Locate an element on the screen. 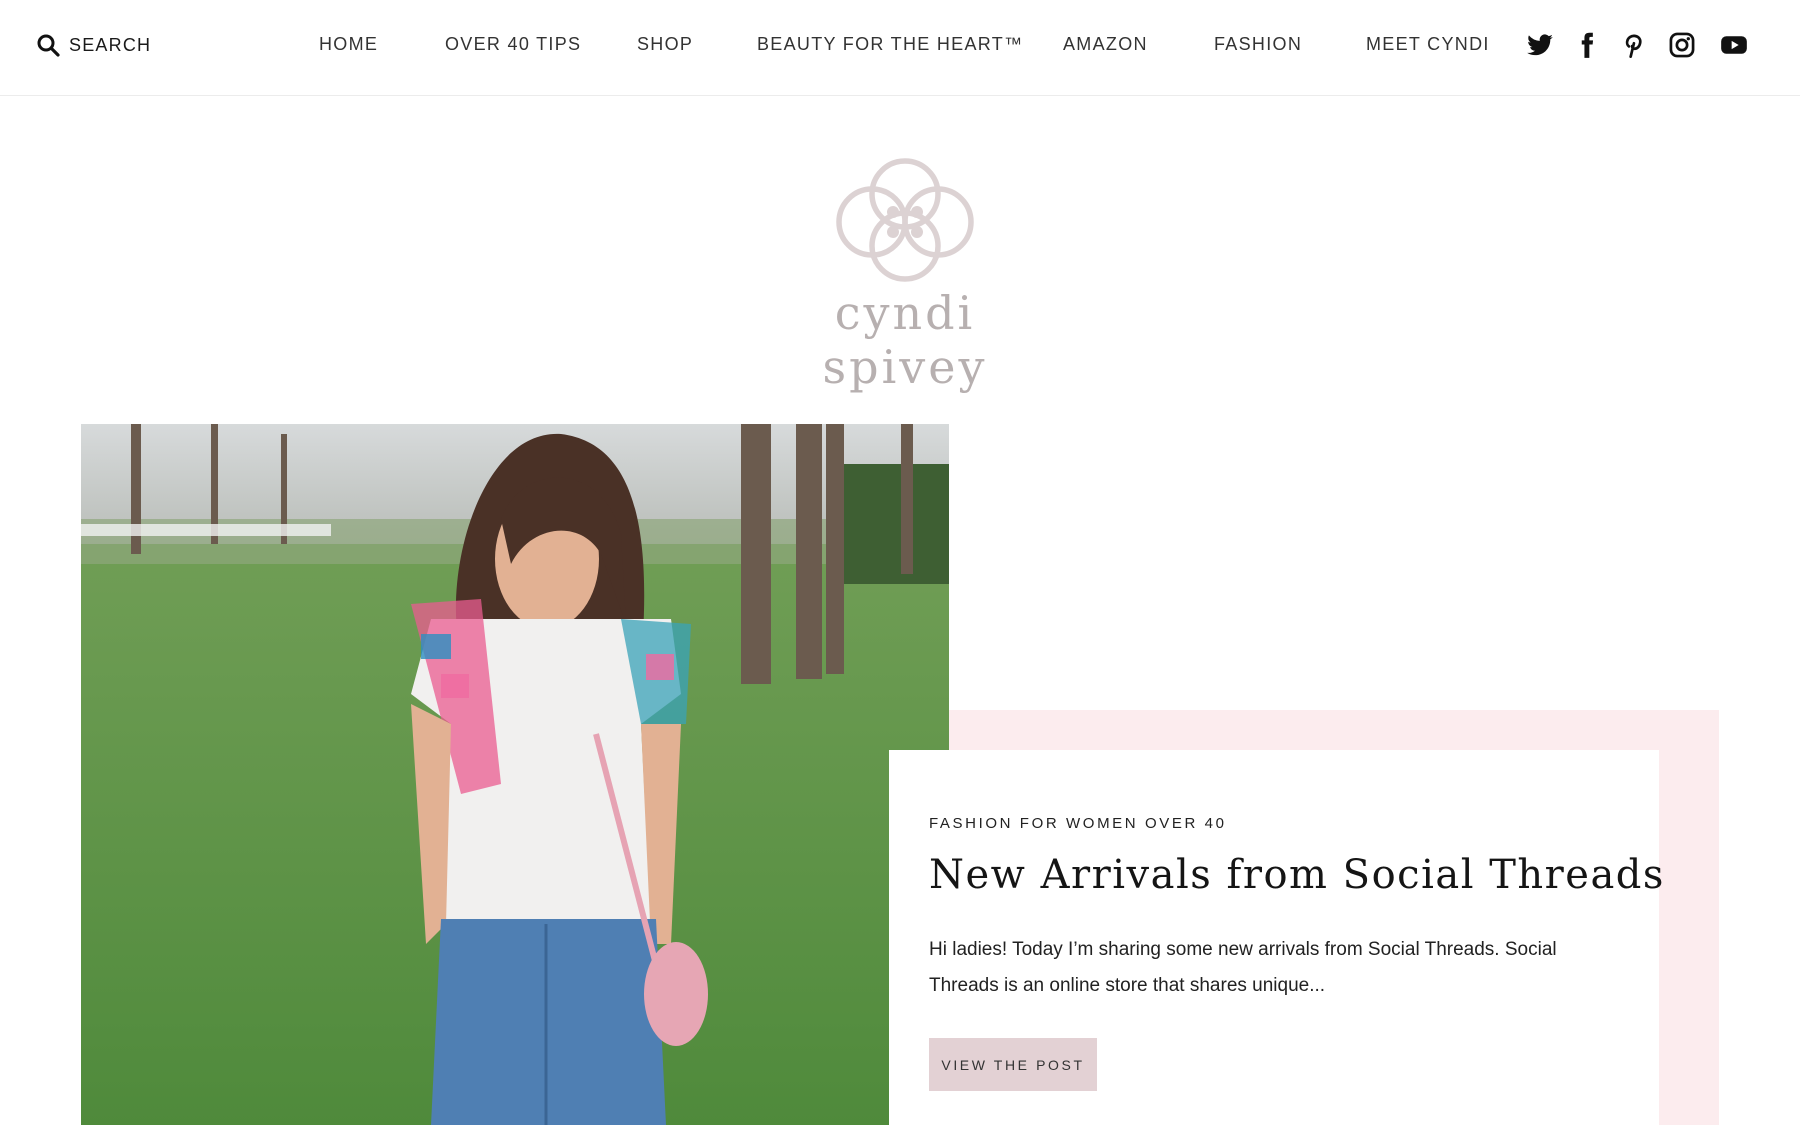 The height and width of the screenshot is (1125, 1800). post-title: New Arrivals from Social Threads is located at coordinates (1297, 875).